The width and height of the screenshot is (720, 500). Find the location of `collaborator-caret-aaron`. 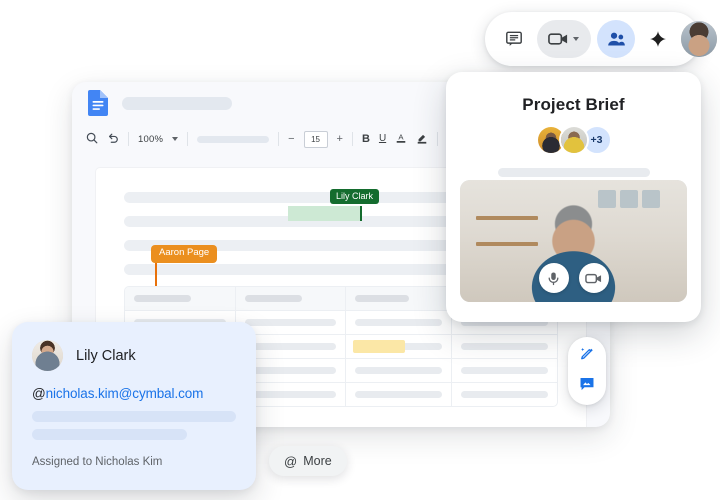

collaborator-caret-aaron is located at coordinates (156, 275).